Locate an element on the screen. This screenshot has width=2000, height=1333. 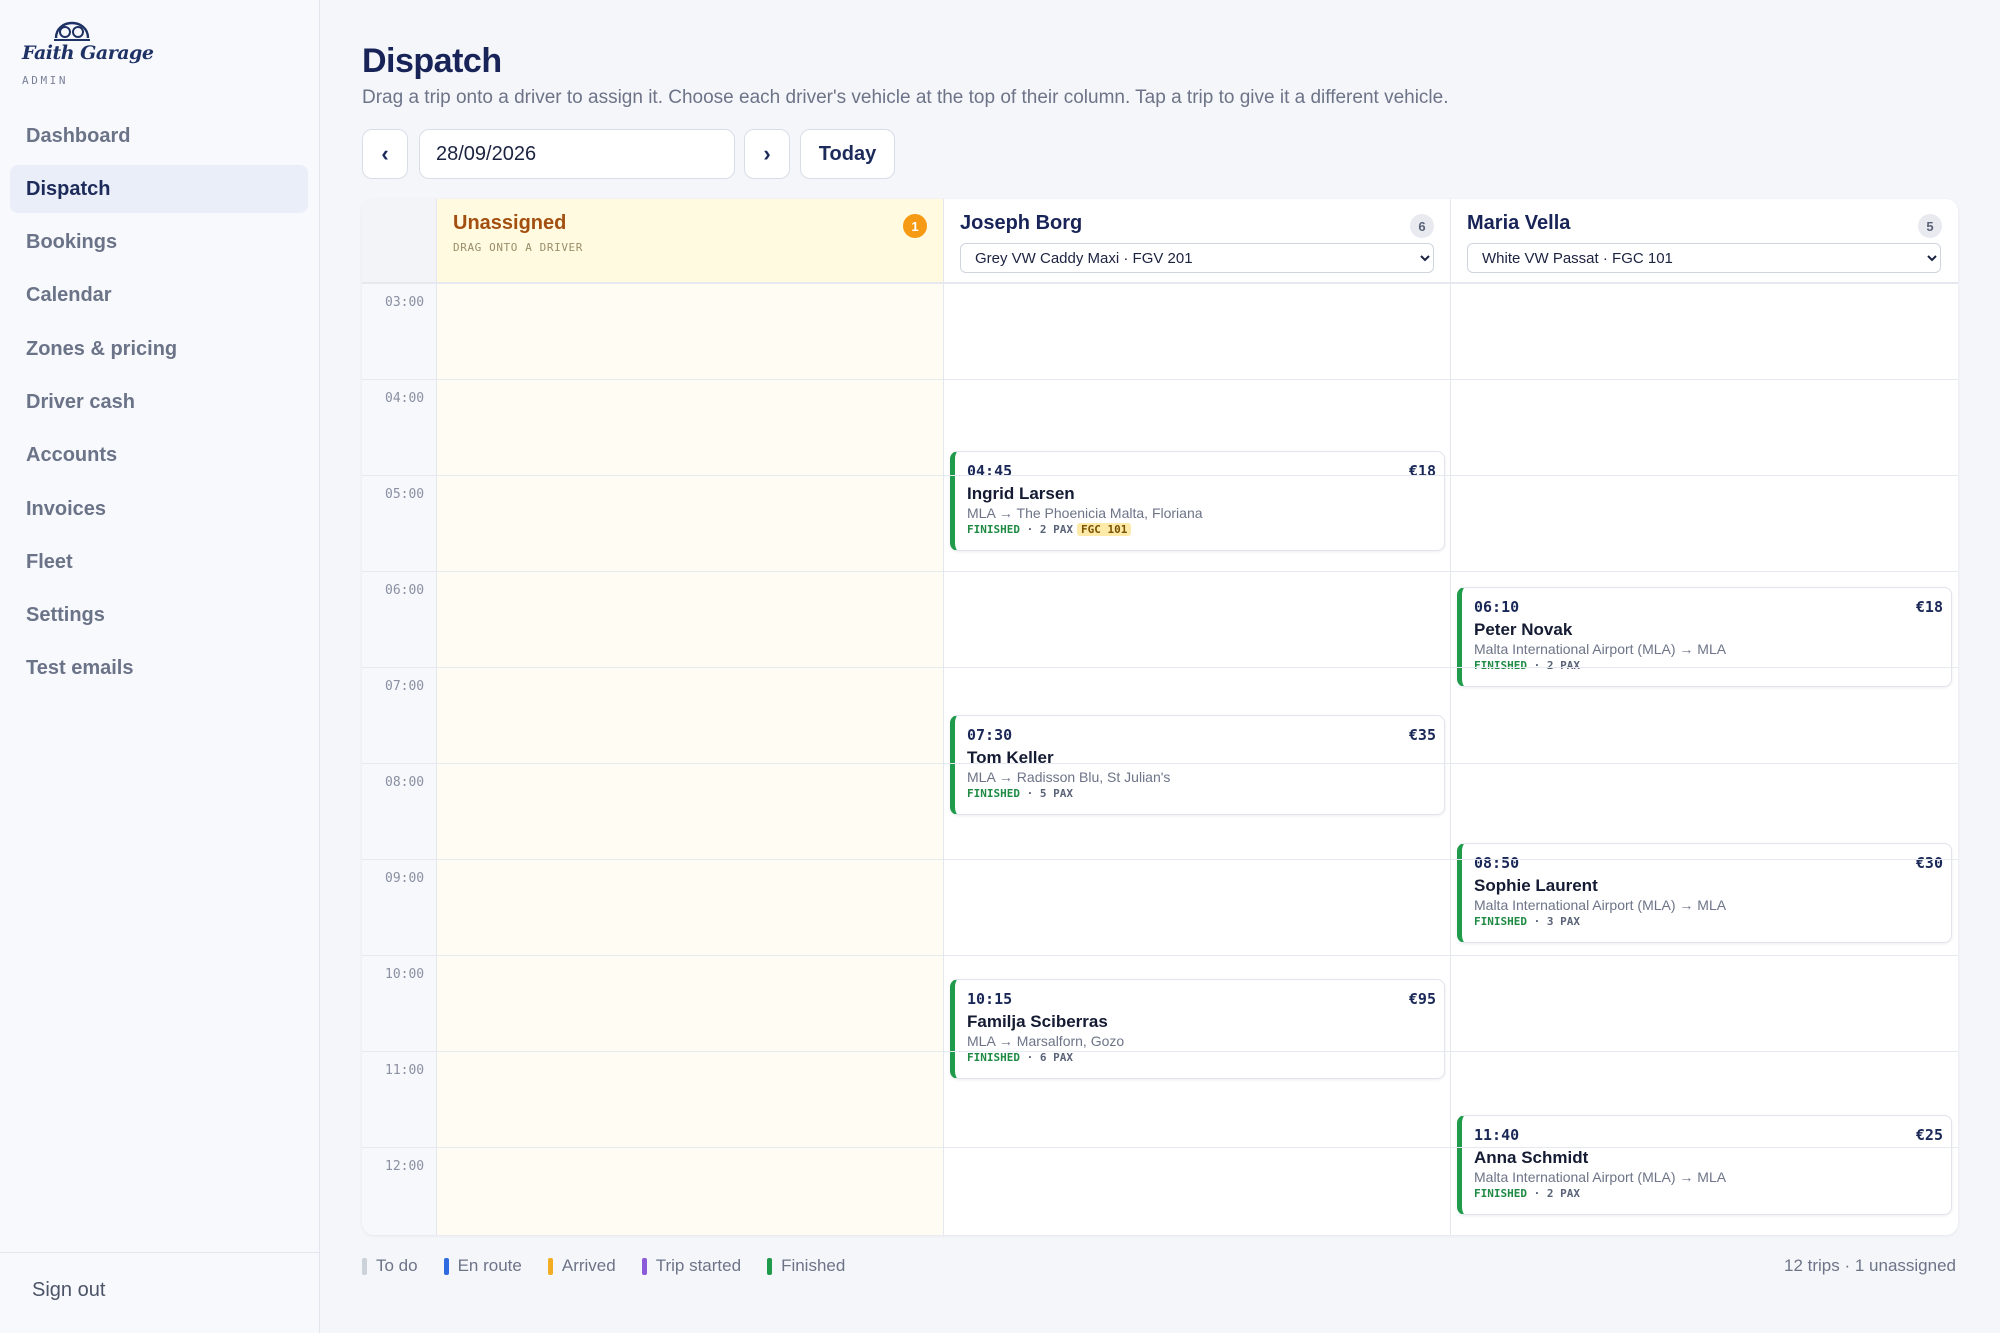
legend-item-to-do: To do is located at coordinates (390, 1266).